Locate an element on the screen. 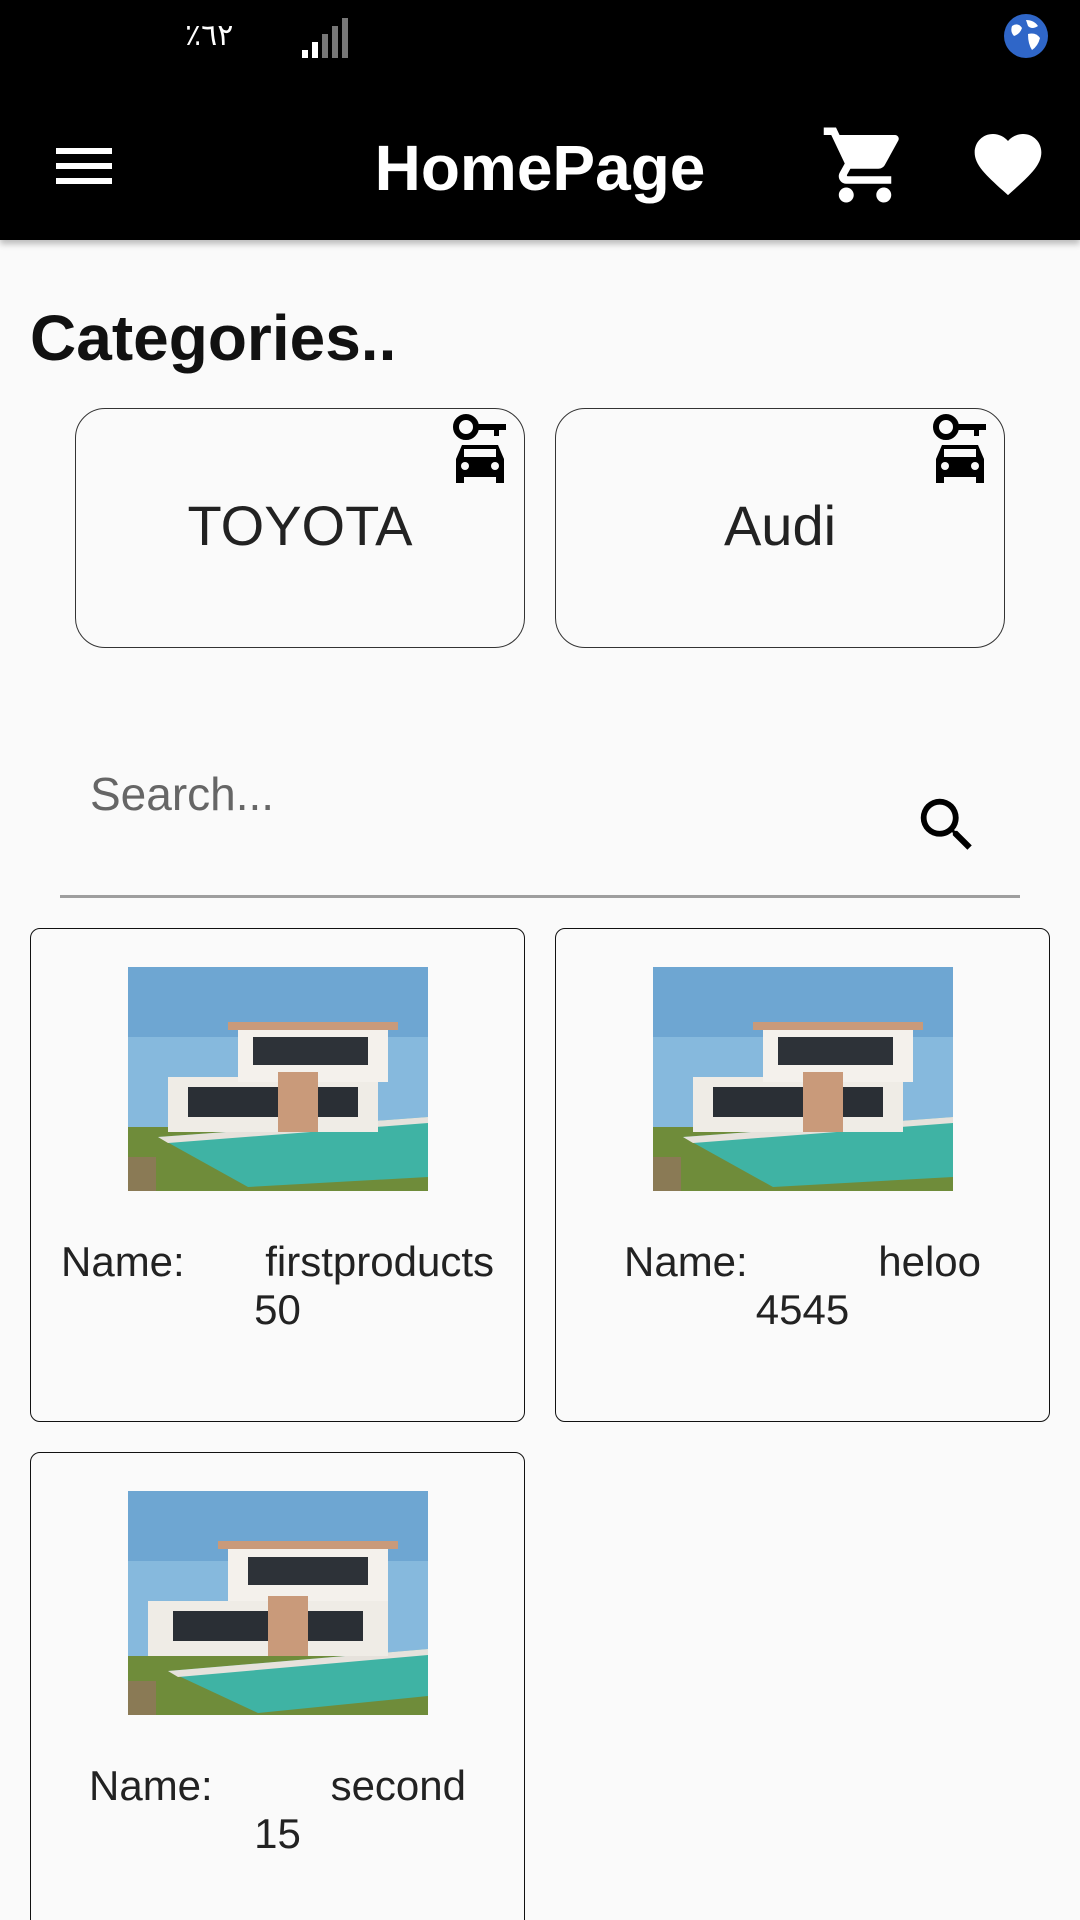  status-bar: ٪٦٢ is located at coordinates (540, 50).